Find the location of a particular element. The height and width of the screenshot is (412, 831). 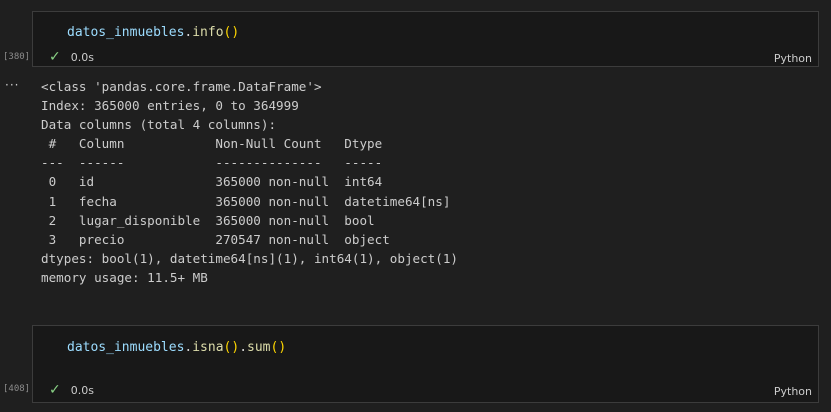

execution-count: [380] is located at coordinates (17, 57).